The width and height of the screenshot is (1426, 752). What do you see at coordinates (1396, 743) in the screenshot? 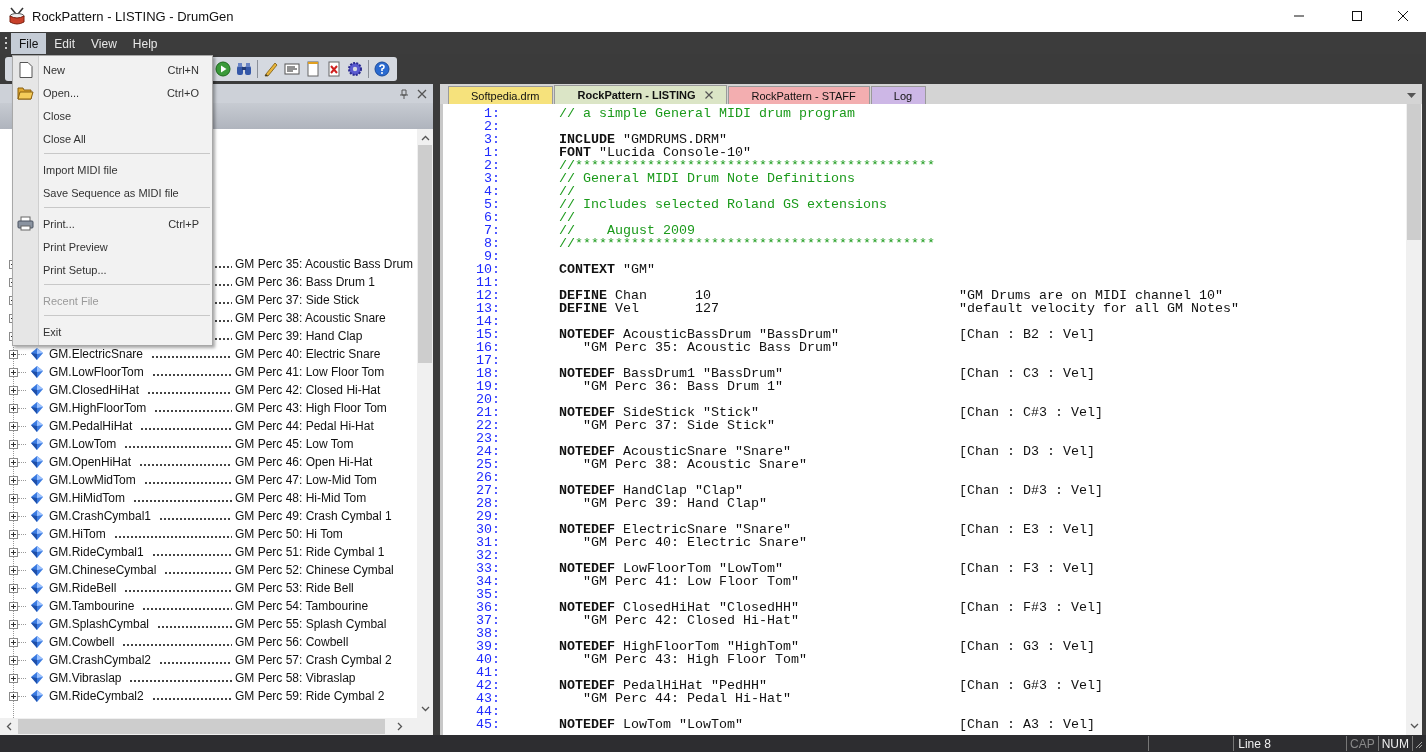
I see `status-indicator: NUM` at bounding box center [1396, 743].